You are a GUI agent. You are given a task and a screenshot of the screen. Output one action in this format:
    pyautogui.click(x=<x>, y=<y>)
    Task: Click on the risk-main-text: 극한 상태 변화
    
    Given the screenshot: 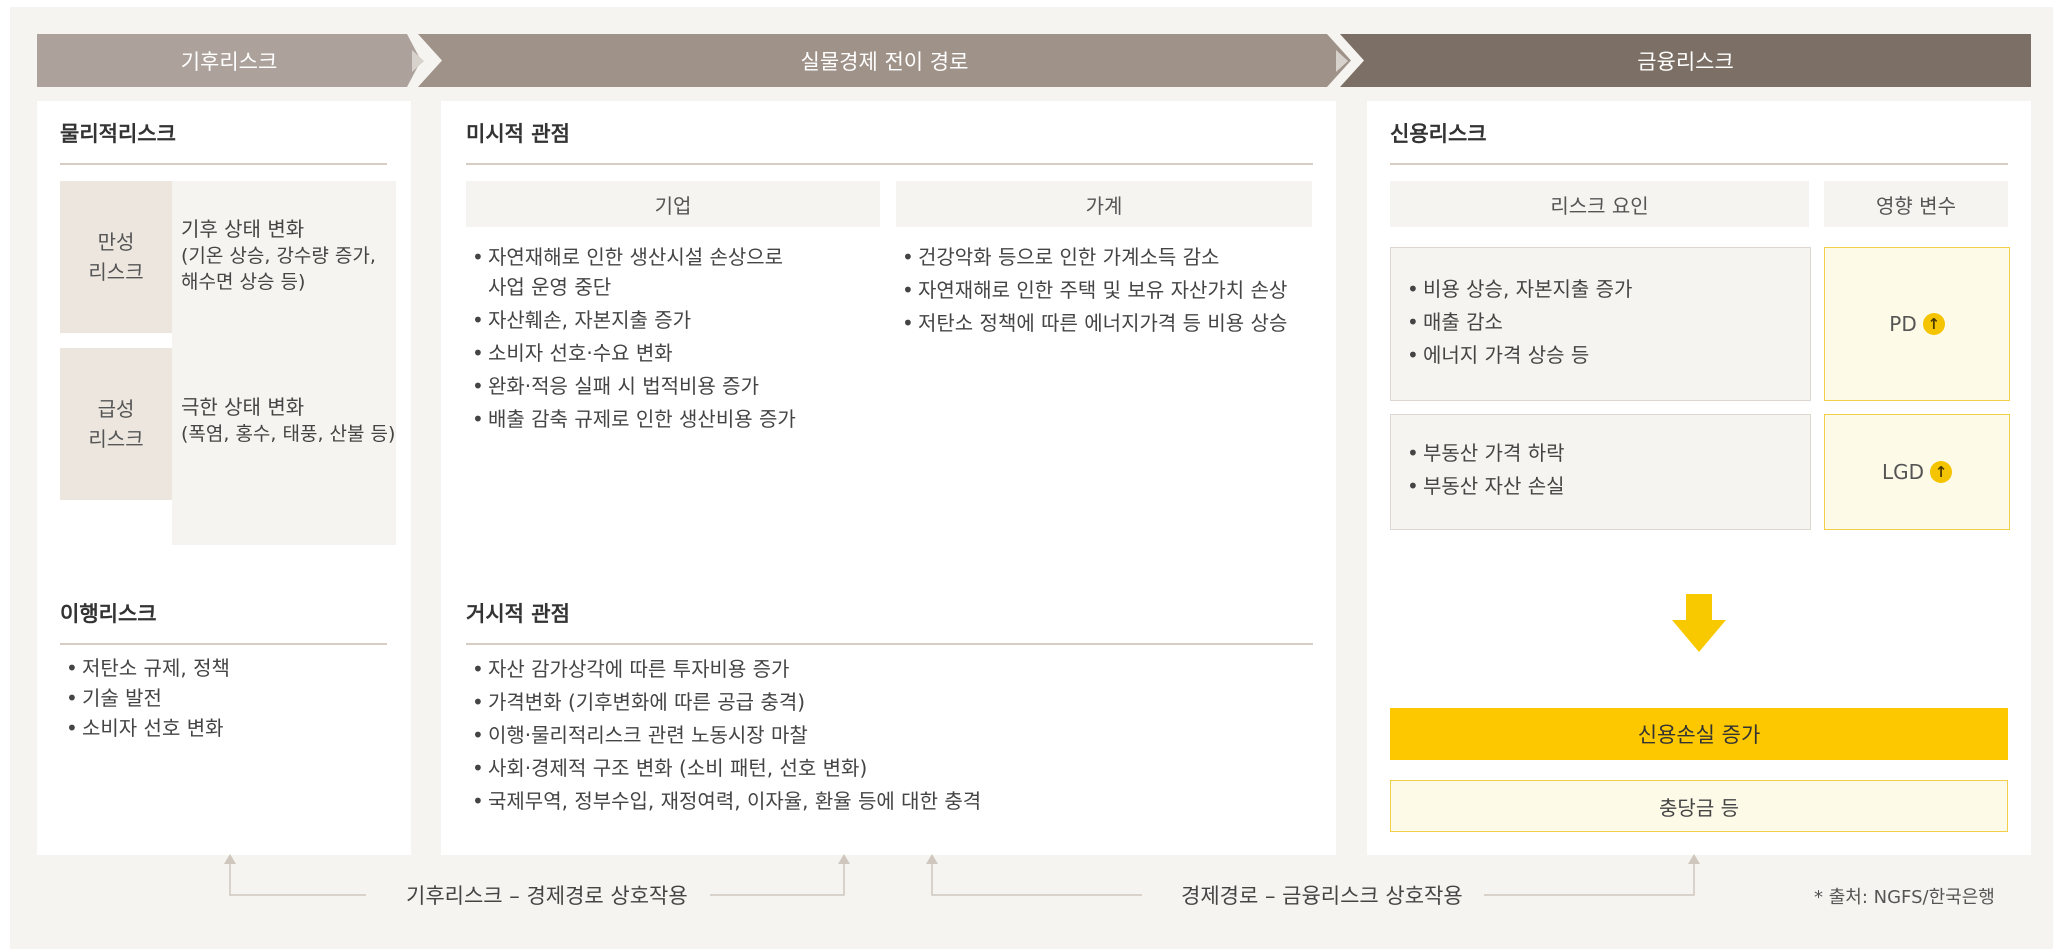 What is the action you would take?
    pyautogui.click(x=243, y=407)
    